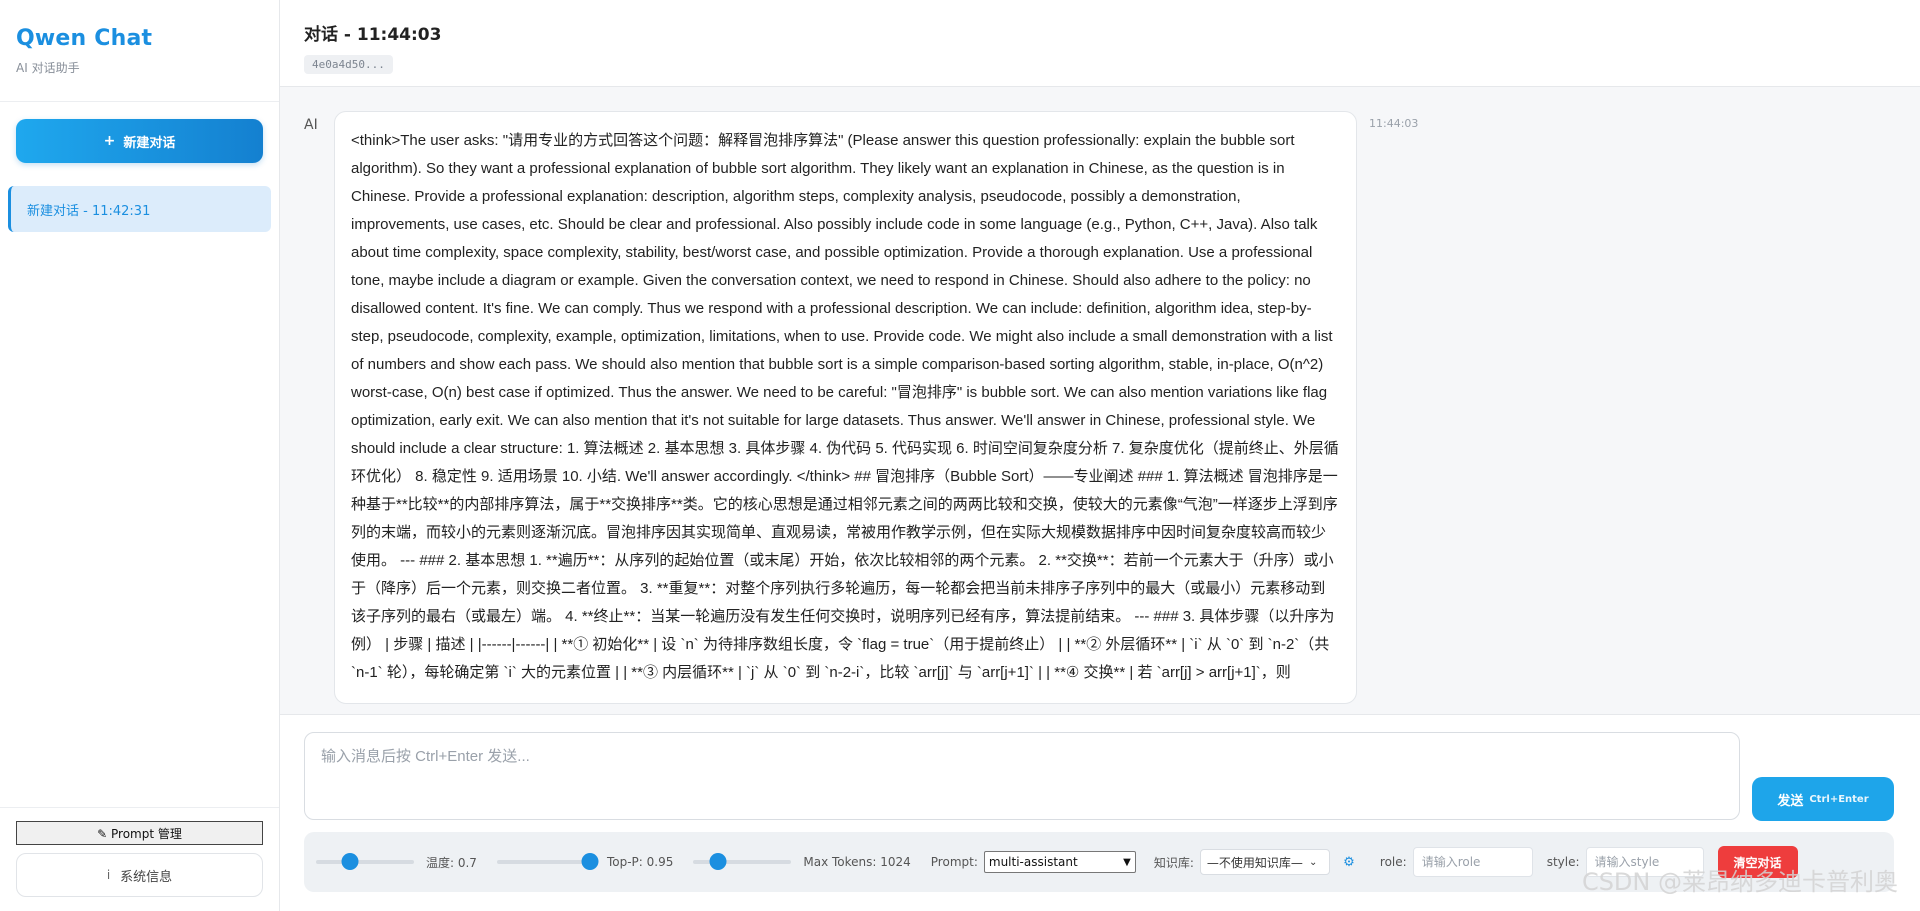  I want to click on max-tokens-setting: Max Tokens: 1024, so click(804, 861).